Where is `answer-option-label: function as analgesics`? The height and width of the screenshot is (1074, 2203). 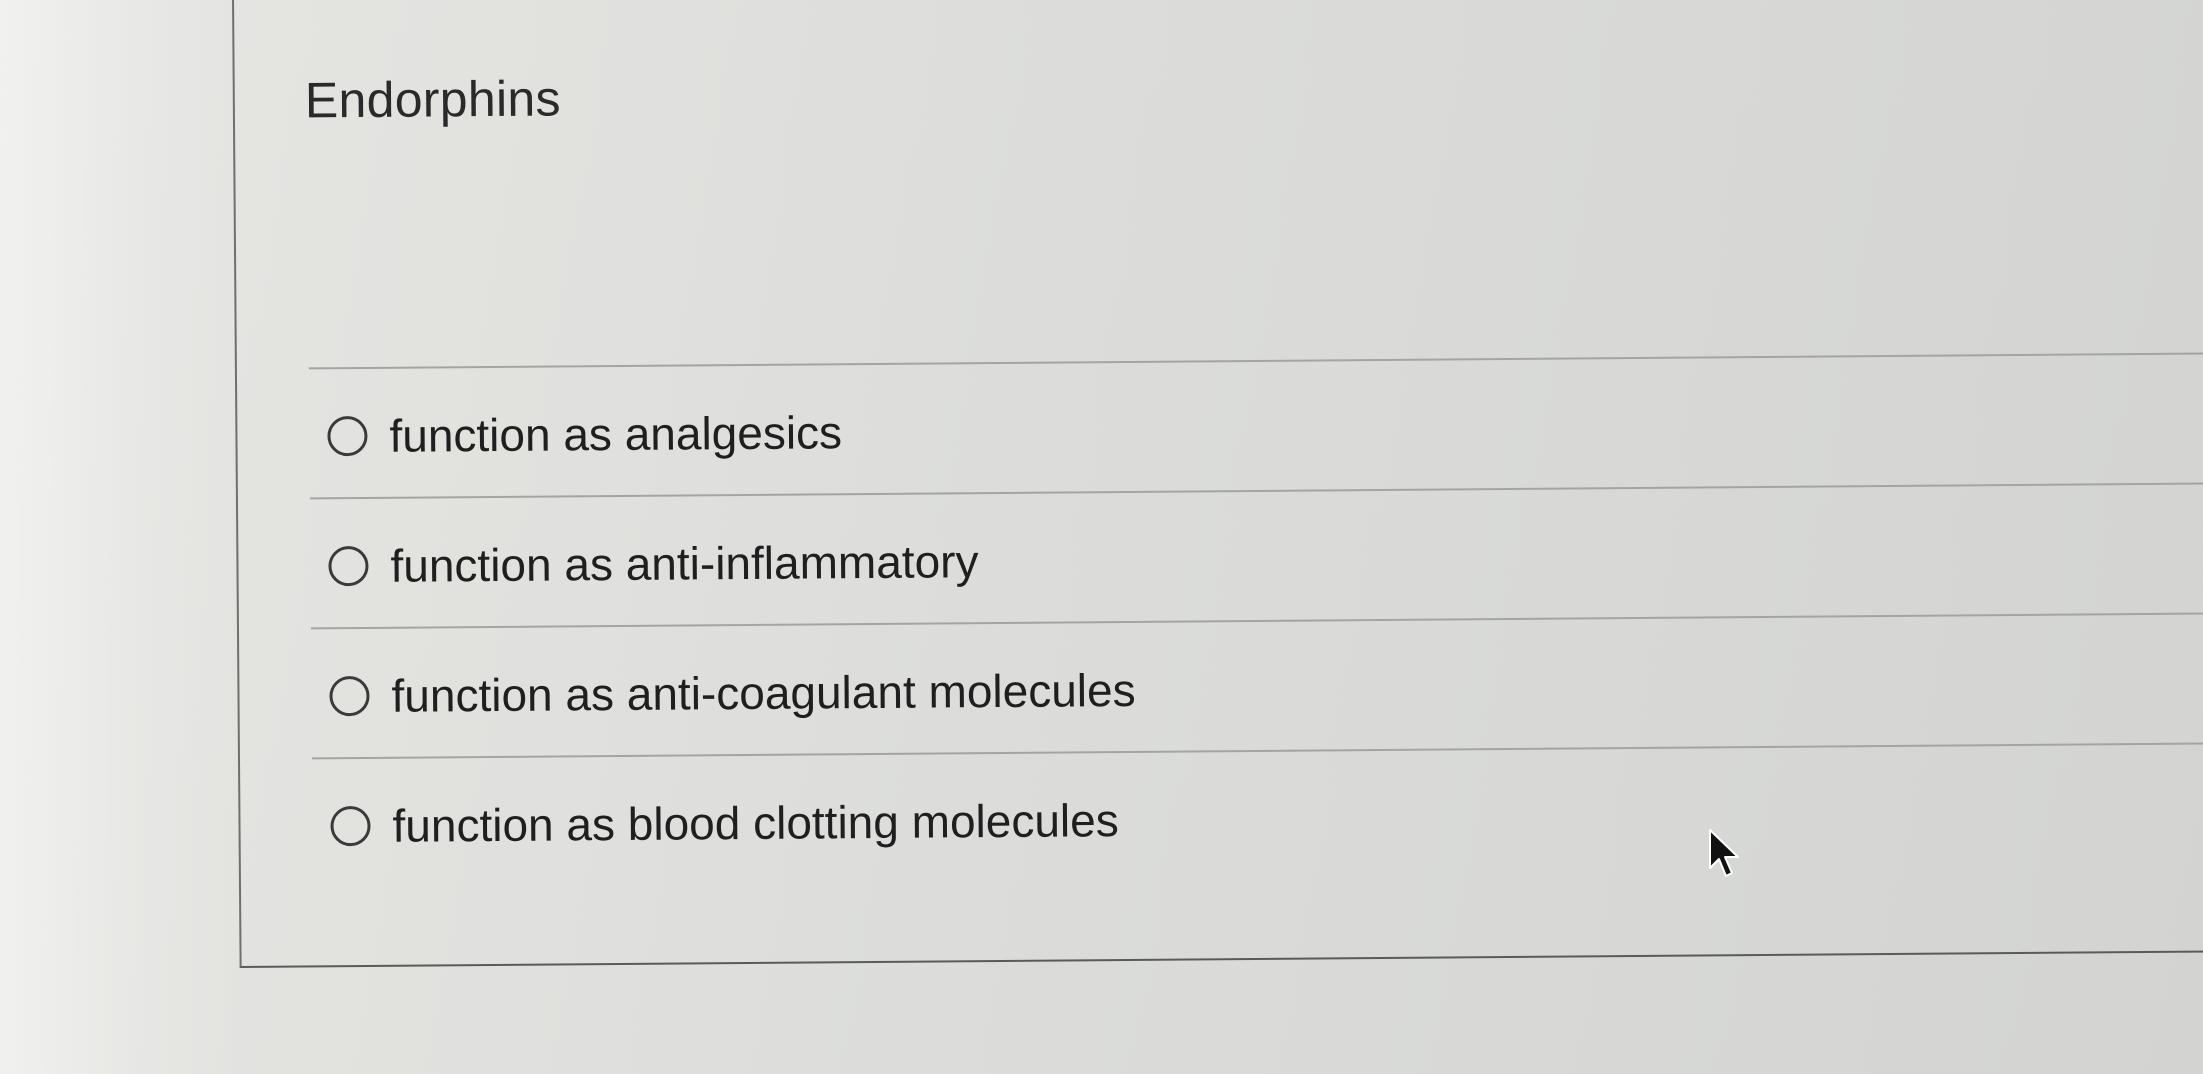
answer-option-label: function as analgesics is located at coordinates (616, 434).